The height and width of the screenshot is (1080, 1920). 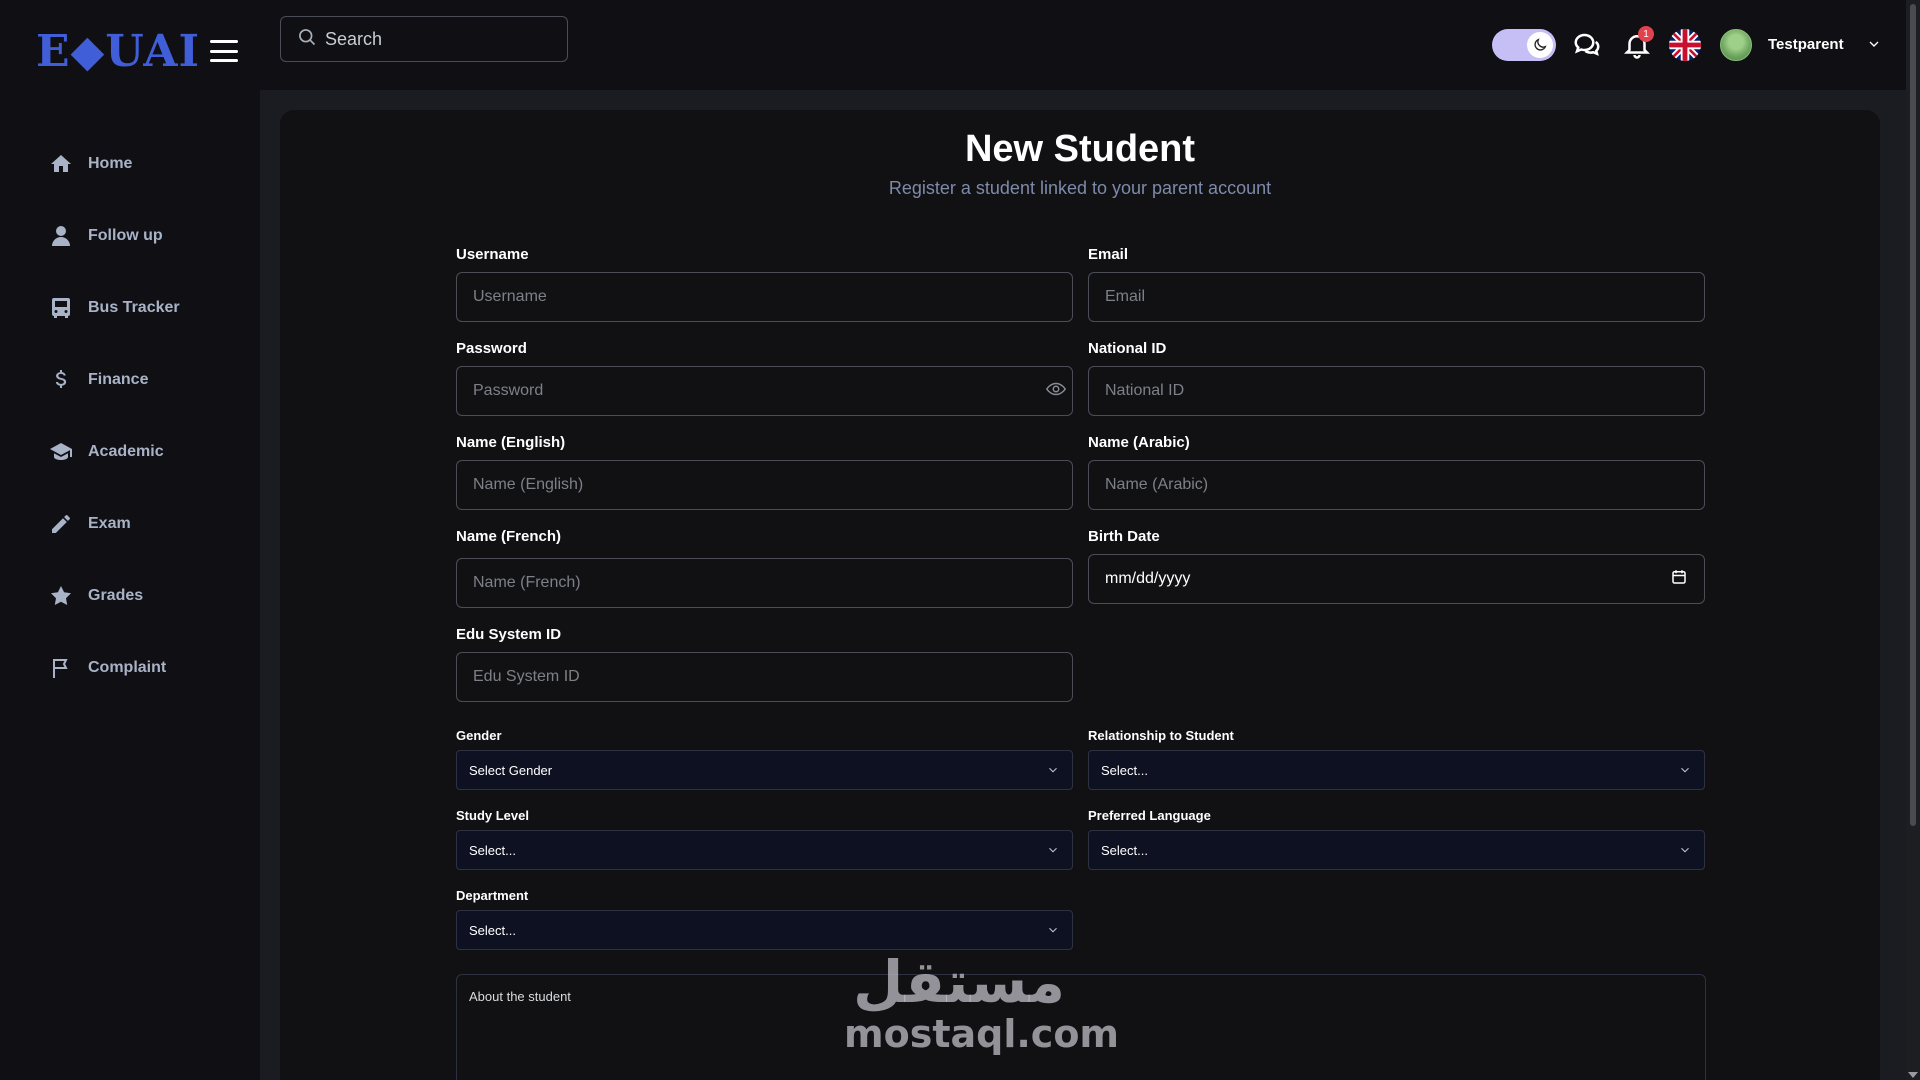 I want to click on eye-icon, so click(x=1056, y=391).